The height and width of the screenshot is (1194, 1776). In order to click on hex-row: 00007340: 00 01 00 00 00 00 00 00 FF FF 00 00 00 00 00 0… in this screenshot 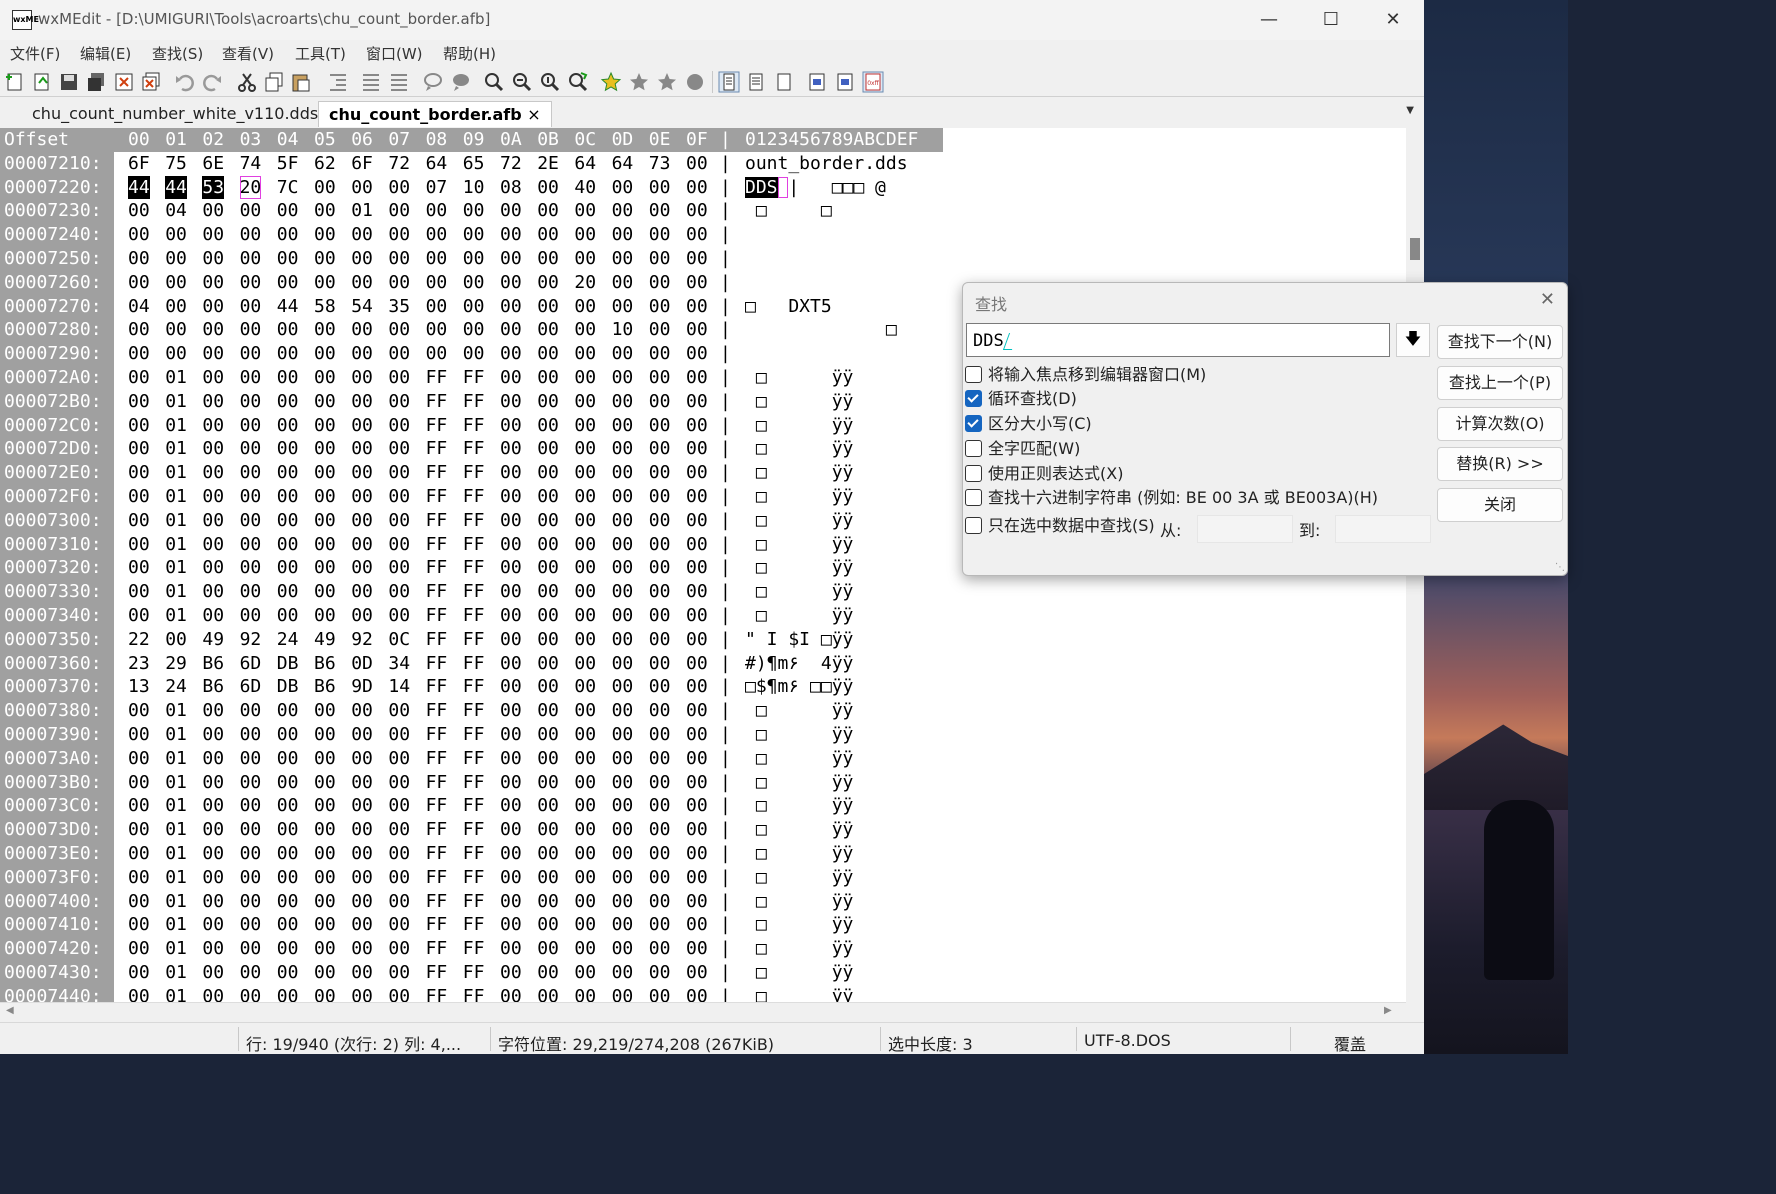, I will do `click(471, 616)`.